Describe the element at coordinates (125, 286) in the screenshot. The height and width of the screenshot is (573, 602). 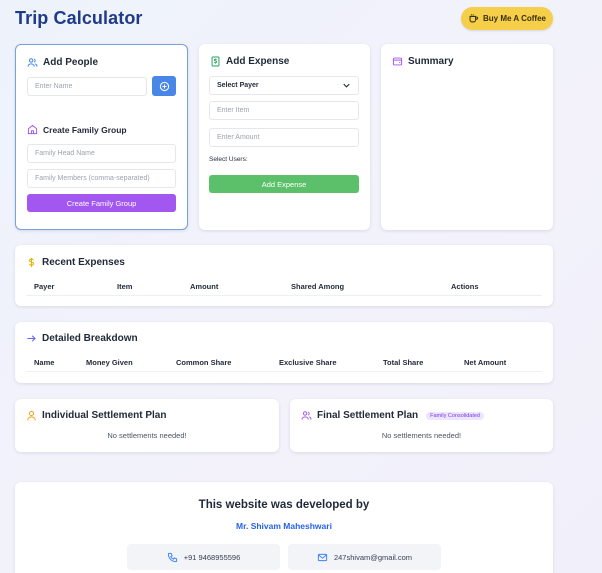
I see `column-header-item: Item` at that location.